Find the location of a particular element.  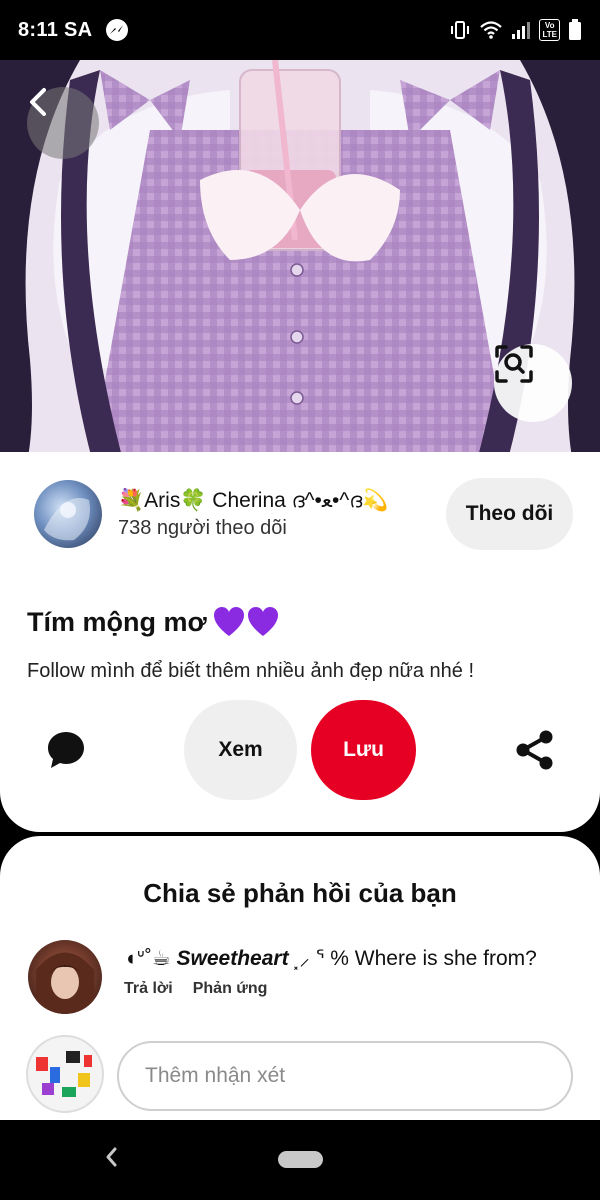

share-button is located at coordinates (535, 752).